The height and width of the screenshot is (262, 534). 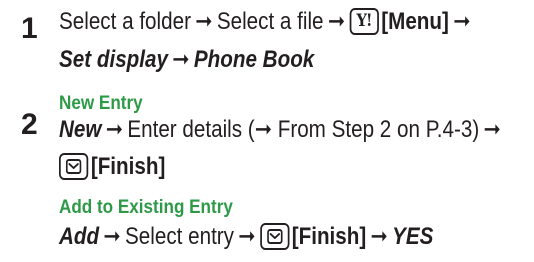 What do you see at coordinates (180, 236) in the screenshot?
I see `select-entry-text: Select entry` at bounding box center [180, 236].